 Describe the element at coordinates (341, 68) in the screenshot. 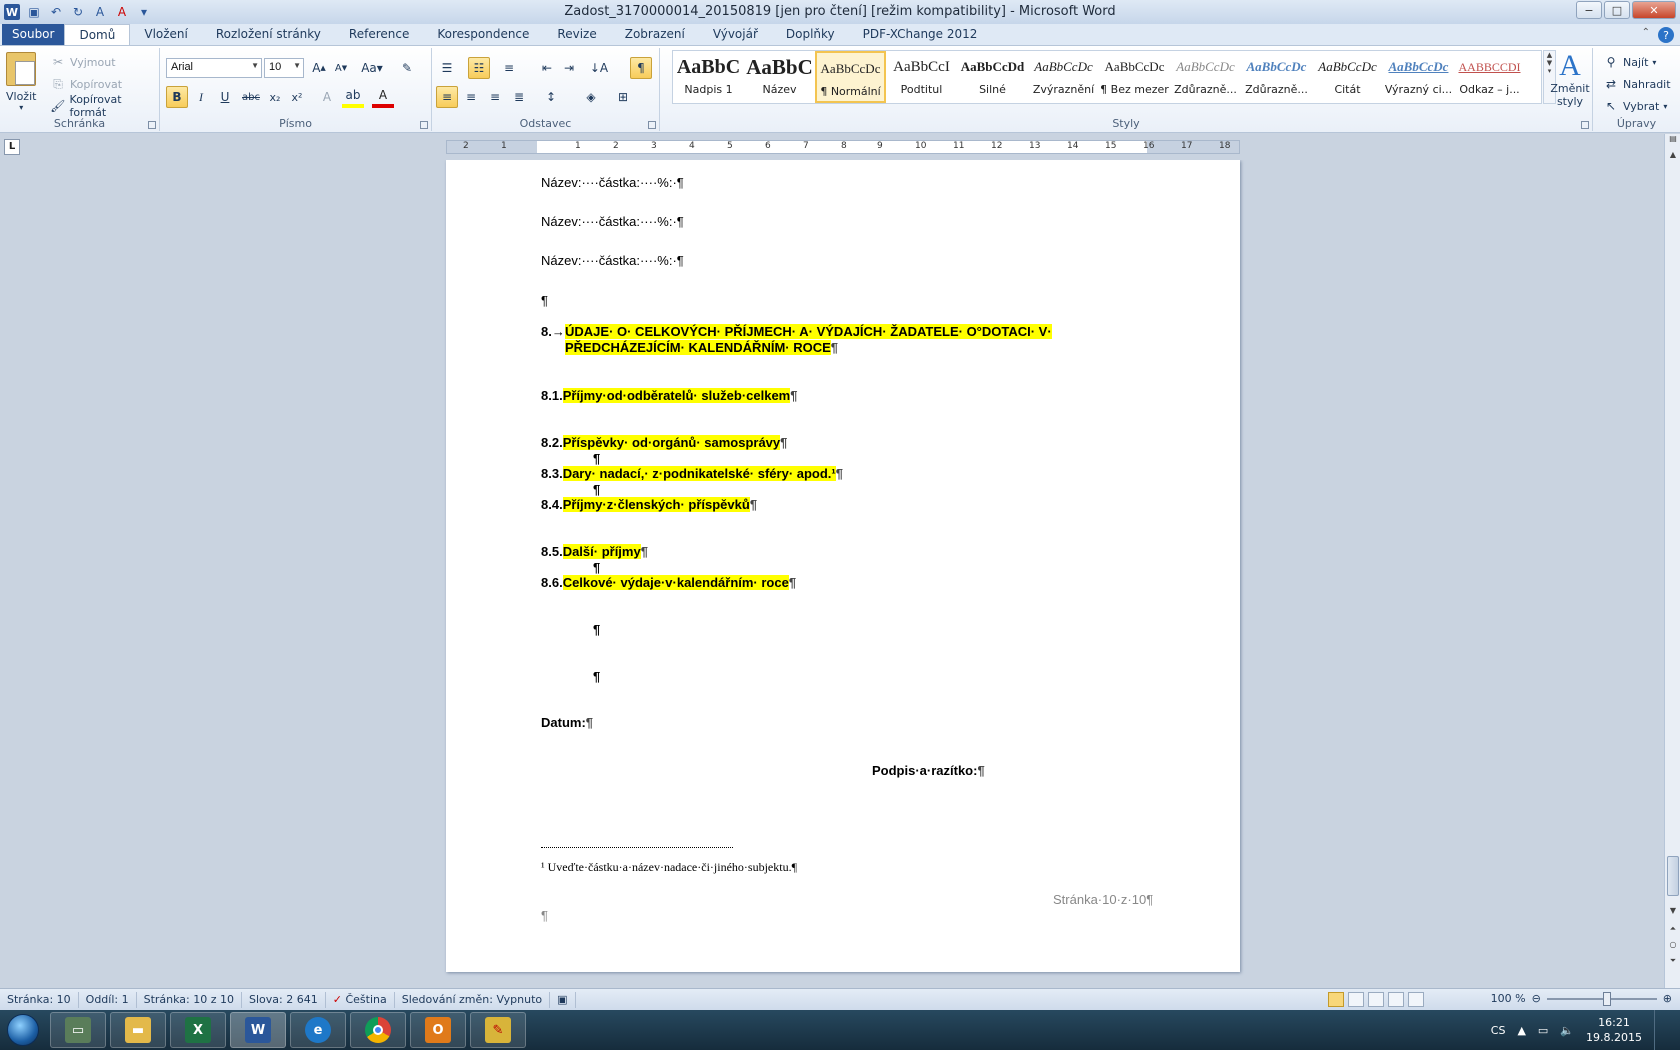

I see `shrink-font-icon: A ▼` at that location.